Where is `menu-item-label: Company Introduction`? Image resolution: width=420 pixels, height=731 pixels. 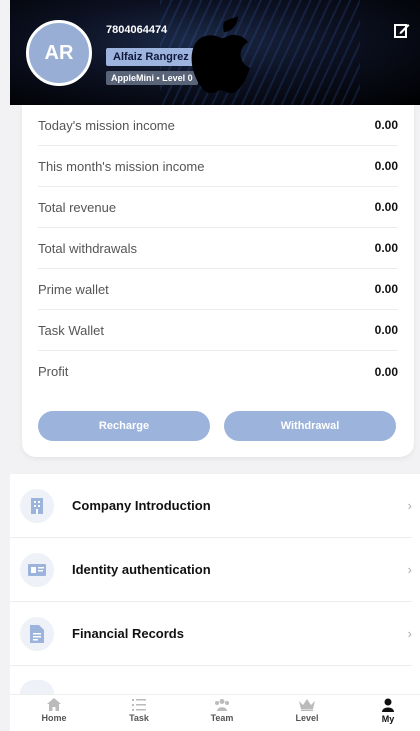 menu-item-label: Company Introduction is located at coordinates (141, 505).